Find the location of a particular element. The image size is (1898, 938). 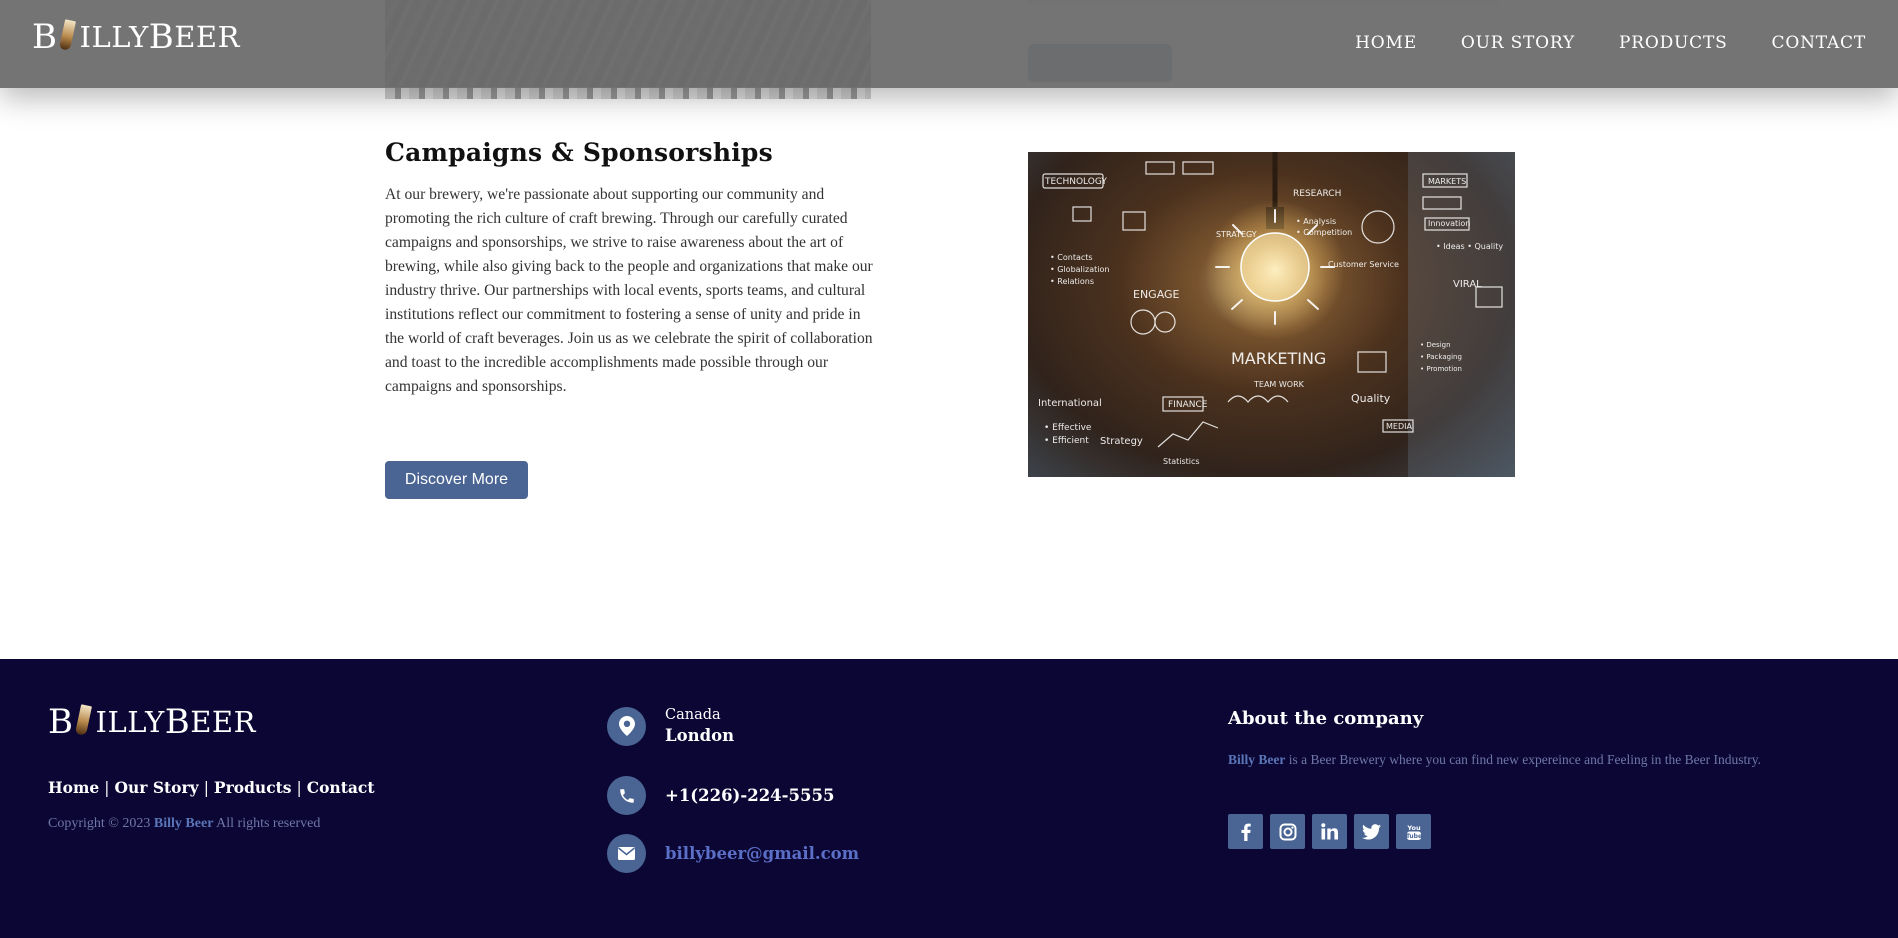

contact-location: Canada London is located at coordinates (670, 726).